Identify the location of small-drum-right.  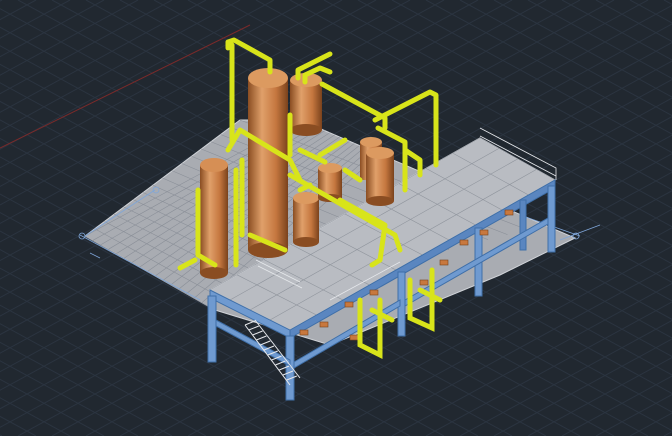
(380, 176).